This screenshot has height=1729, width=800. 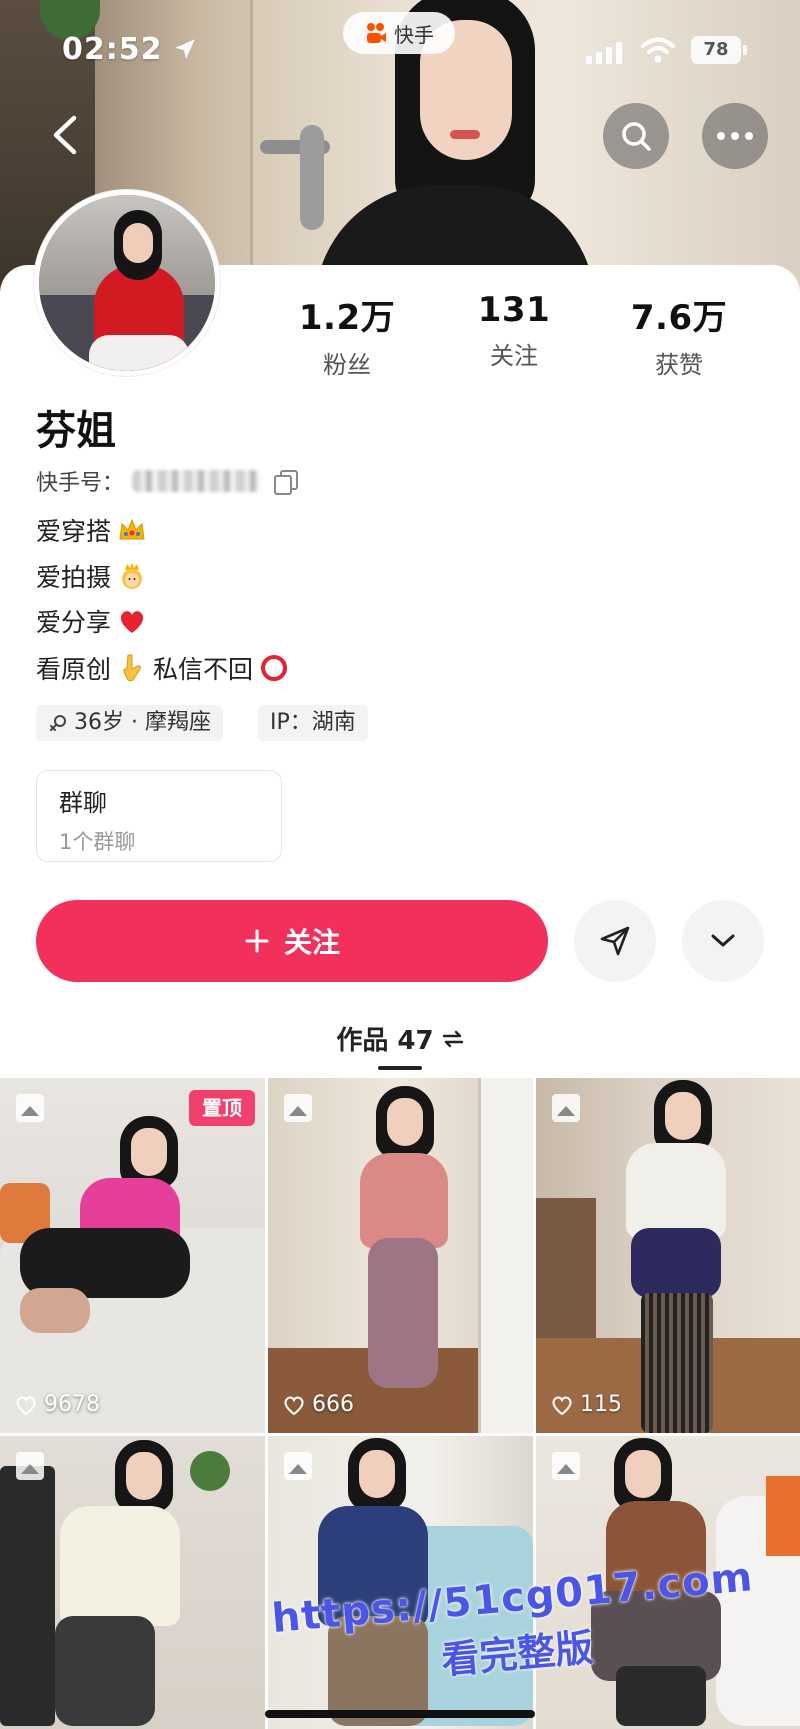 I want to click on stat-following-value: 131, so click(x=514, y=310).